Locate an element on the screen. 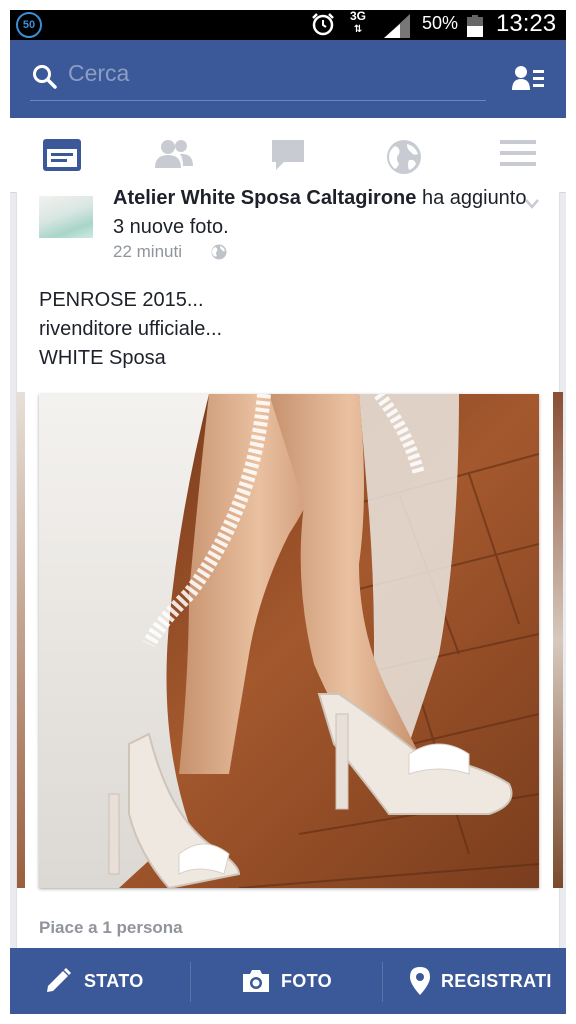 Image resolution: width=576 pixels, height=1024 pixels. search-icon is located at coordinates (45, 79).